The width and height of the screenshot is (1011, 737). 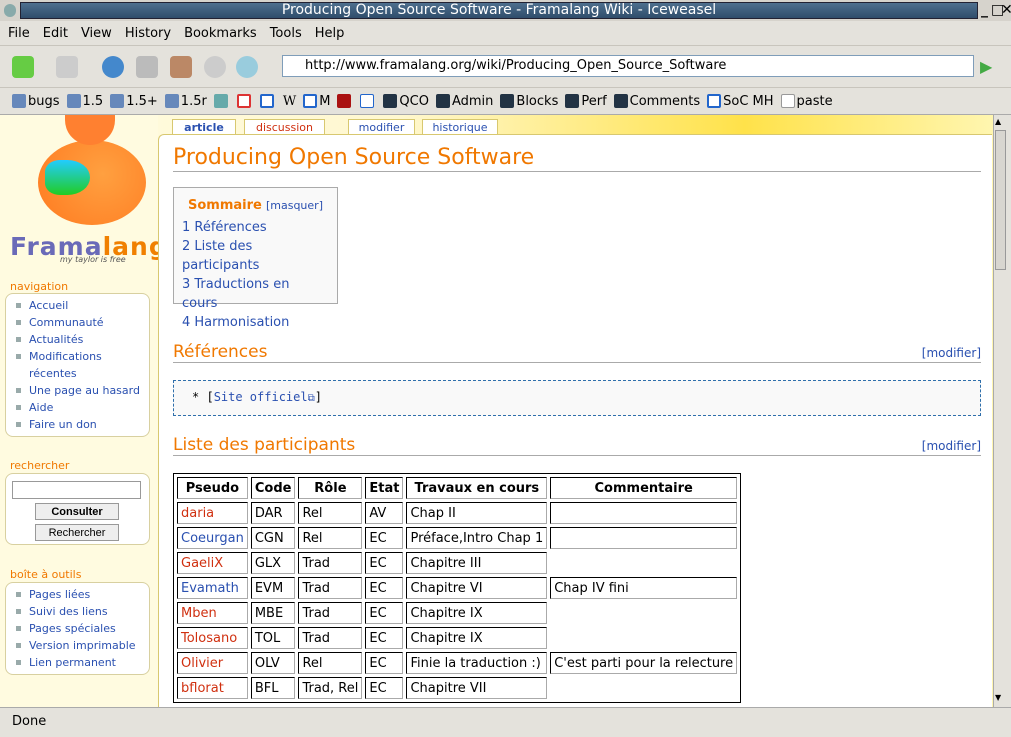 What do you see at coordinates (134, 101) in the screenshot?
I see `bookmark: 1.5+` at bounding box center [134, 101].